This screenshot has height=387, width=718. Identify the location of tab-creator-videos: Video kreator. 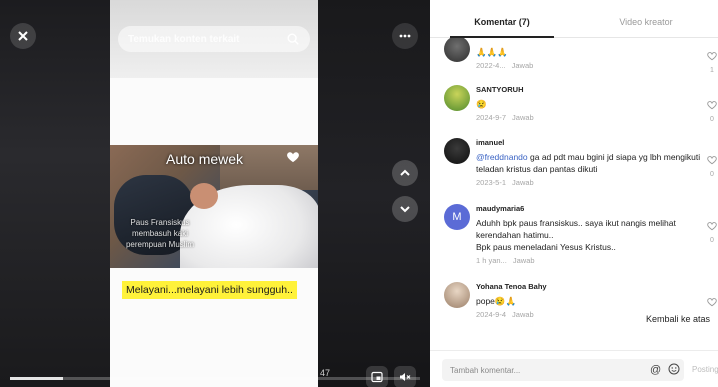
(646, 24).